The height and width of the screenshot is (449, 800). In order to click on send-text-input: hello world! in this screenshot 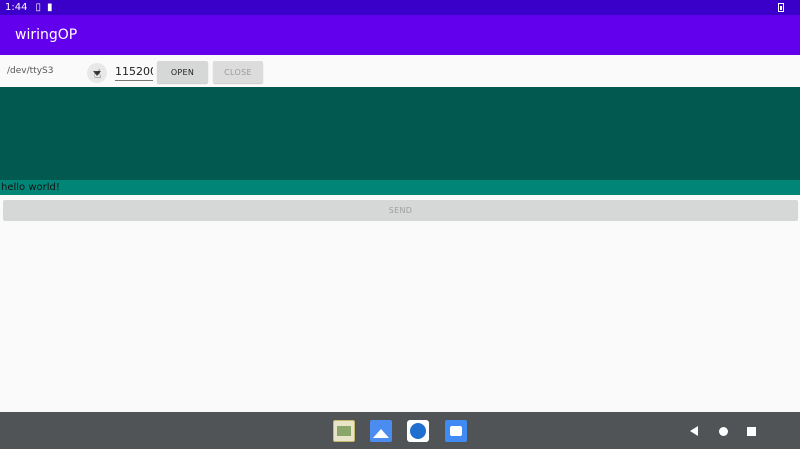, I will do `click(400, 187)`.